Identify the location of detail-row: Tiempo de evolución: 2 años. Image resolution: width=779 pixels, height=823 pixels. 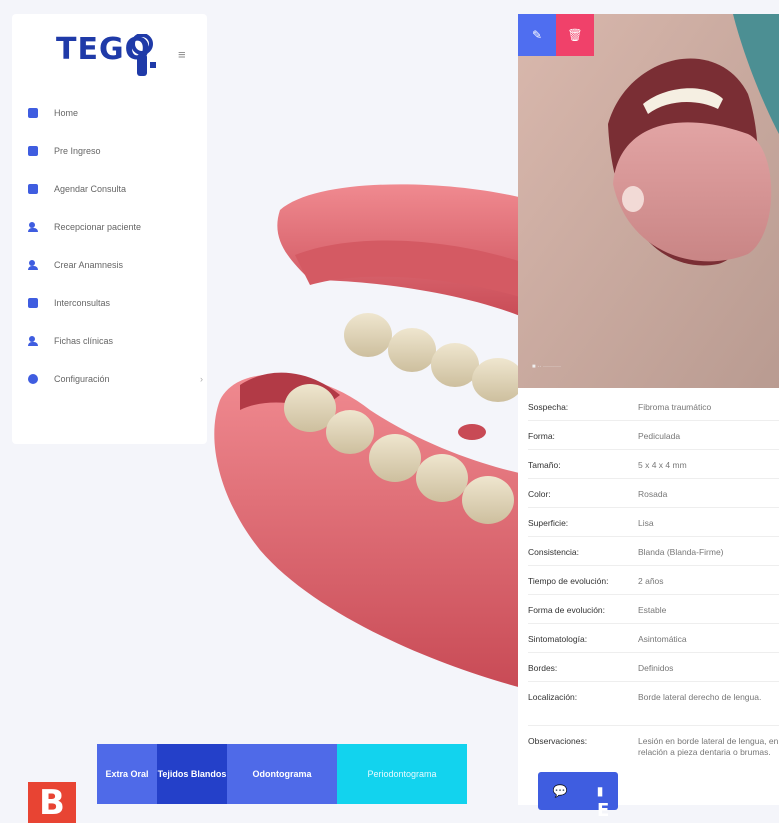
(653, 580).